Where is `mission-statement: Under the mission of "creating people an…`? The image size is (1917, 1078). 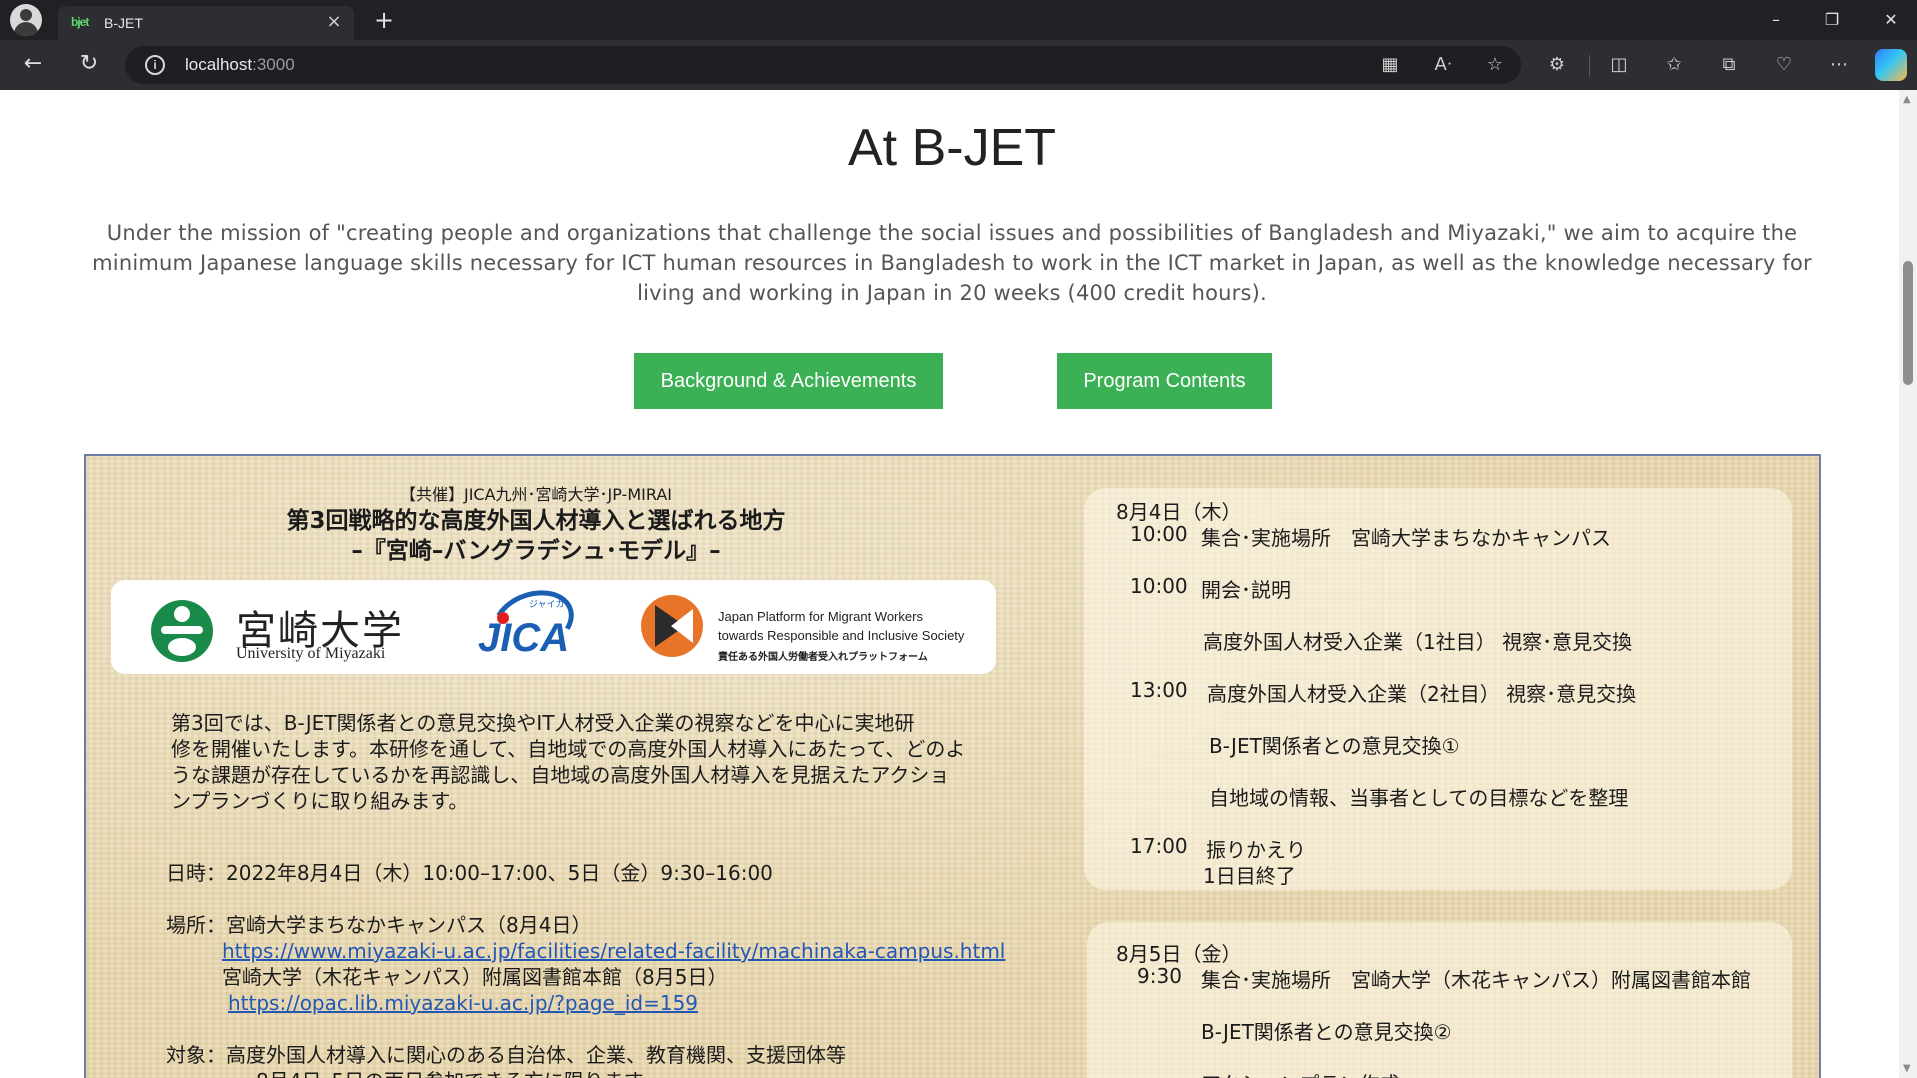
mission-statement: Under the mission of "creating people an… is located at coordinates (952, 263).